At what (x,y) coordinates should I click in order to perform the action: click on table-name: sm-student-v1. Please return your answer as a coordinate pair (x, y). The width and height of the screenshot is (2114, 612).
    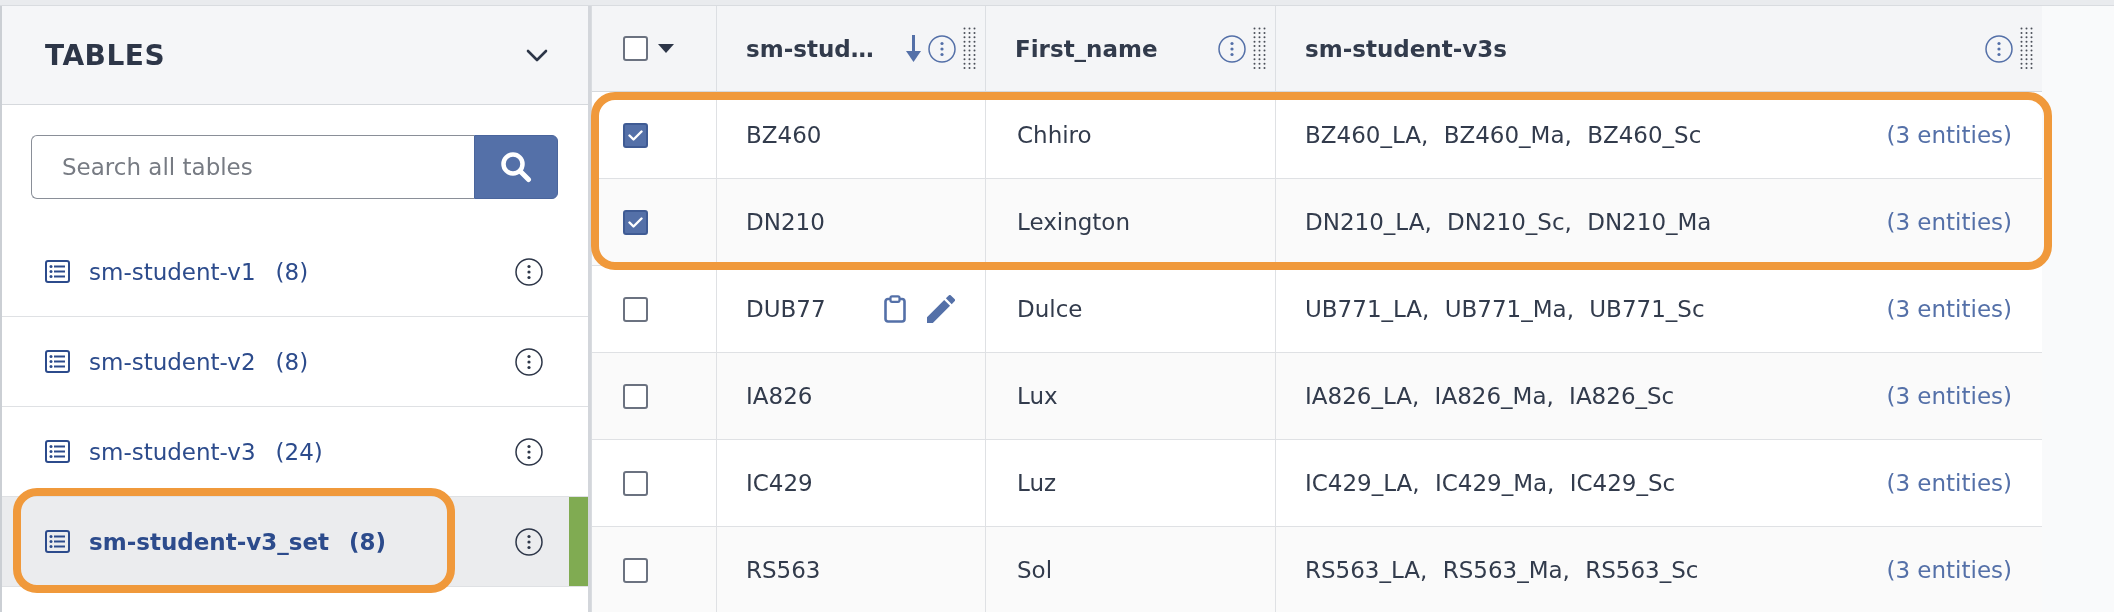
    Looking at the image, I should click on (172, 271).